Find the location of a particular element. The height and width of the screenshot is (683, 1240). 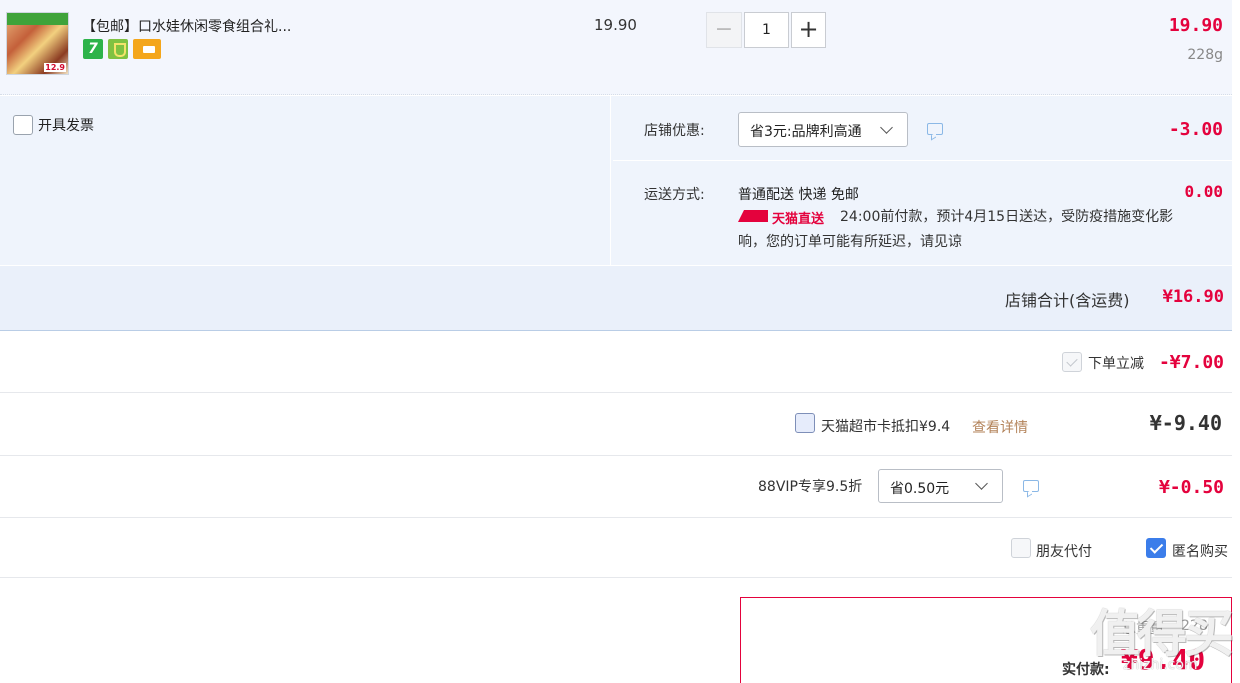

item-subtotal: 19.90 is located at coordinates (1195, 25).